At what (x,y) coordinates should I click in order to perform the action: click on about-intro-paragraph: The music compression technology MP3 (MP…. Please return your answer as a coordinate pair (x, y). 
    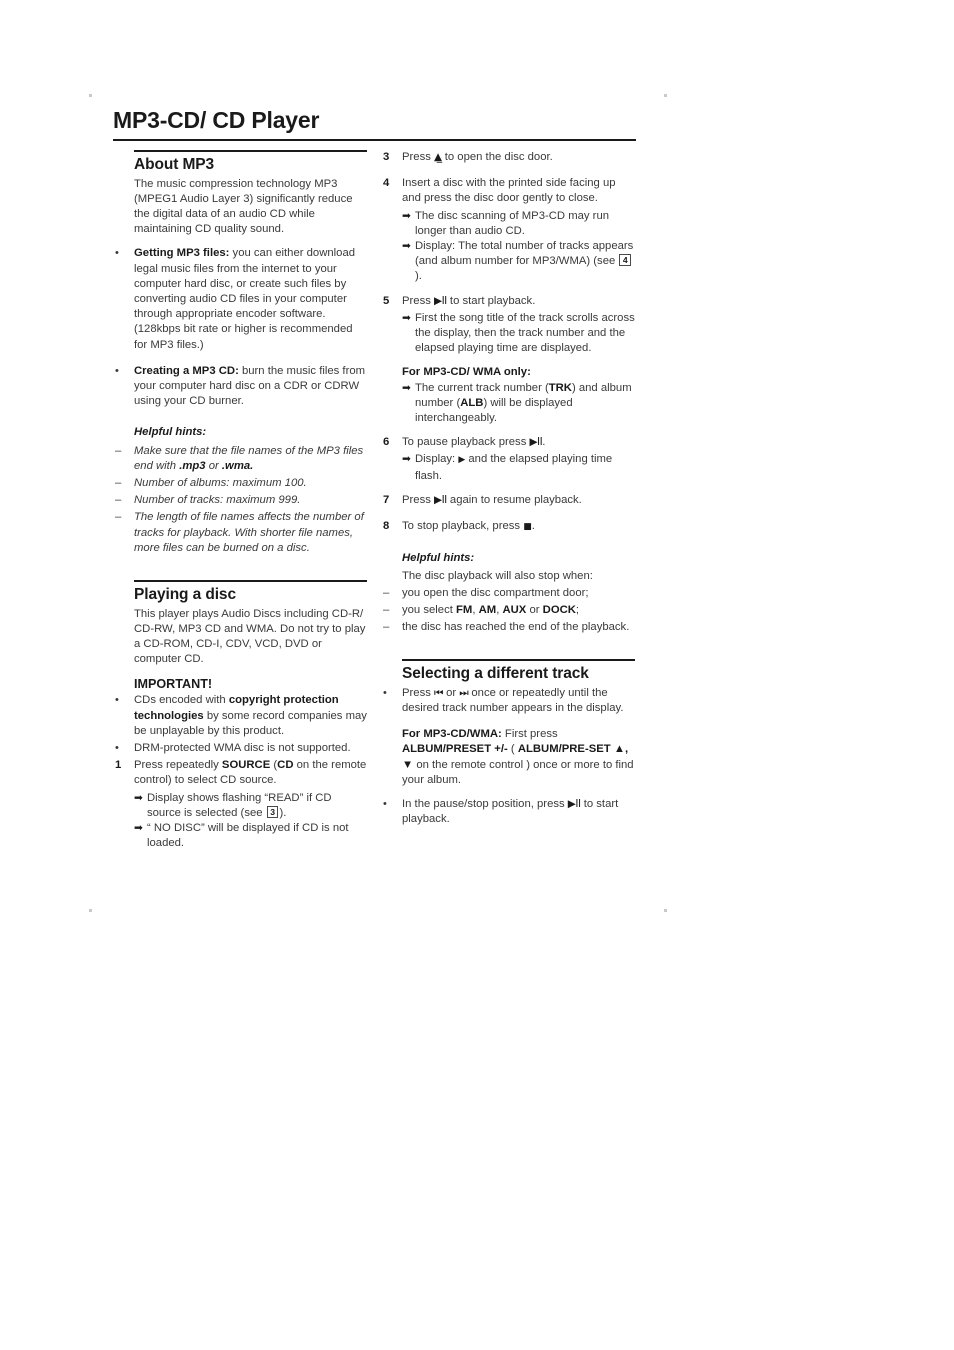
    Looking at the image, I should click on (243, 206).